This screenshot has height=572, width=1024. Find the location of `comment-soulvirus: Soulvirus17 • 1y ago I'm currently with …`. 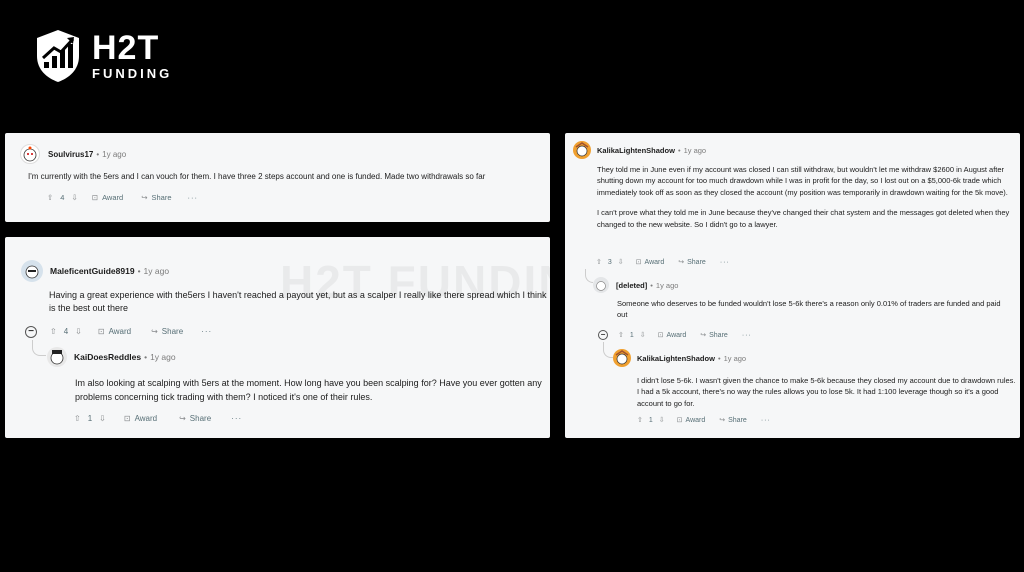

comment-soulvirus: Soulvirus17 • 1y ago I'm currently with … is located at coordinates (280, 173).